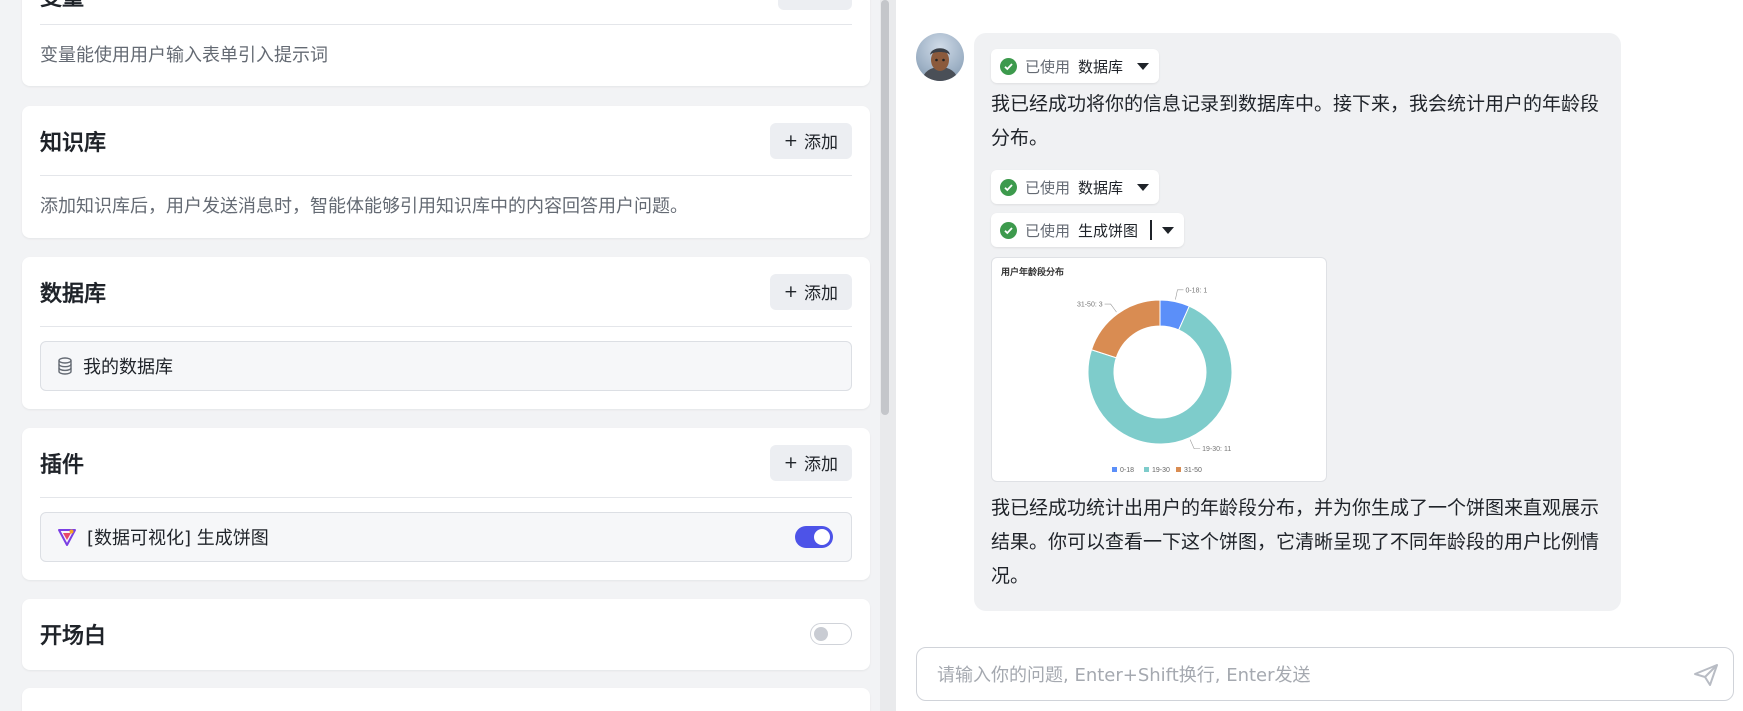 This screenshot has height=711, width=1743. What do you see at coordinates (1216, 449) in the screenshot?
I see `pie-slice-label: 19-30: 11` at bounding box center [1216, 449].